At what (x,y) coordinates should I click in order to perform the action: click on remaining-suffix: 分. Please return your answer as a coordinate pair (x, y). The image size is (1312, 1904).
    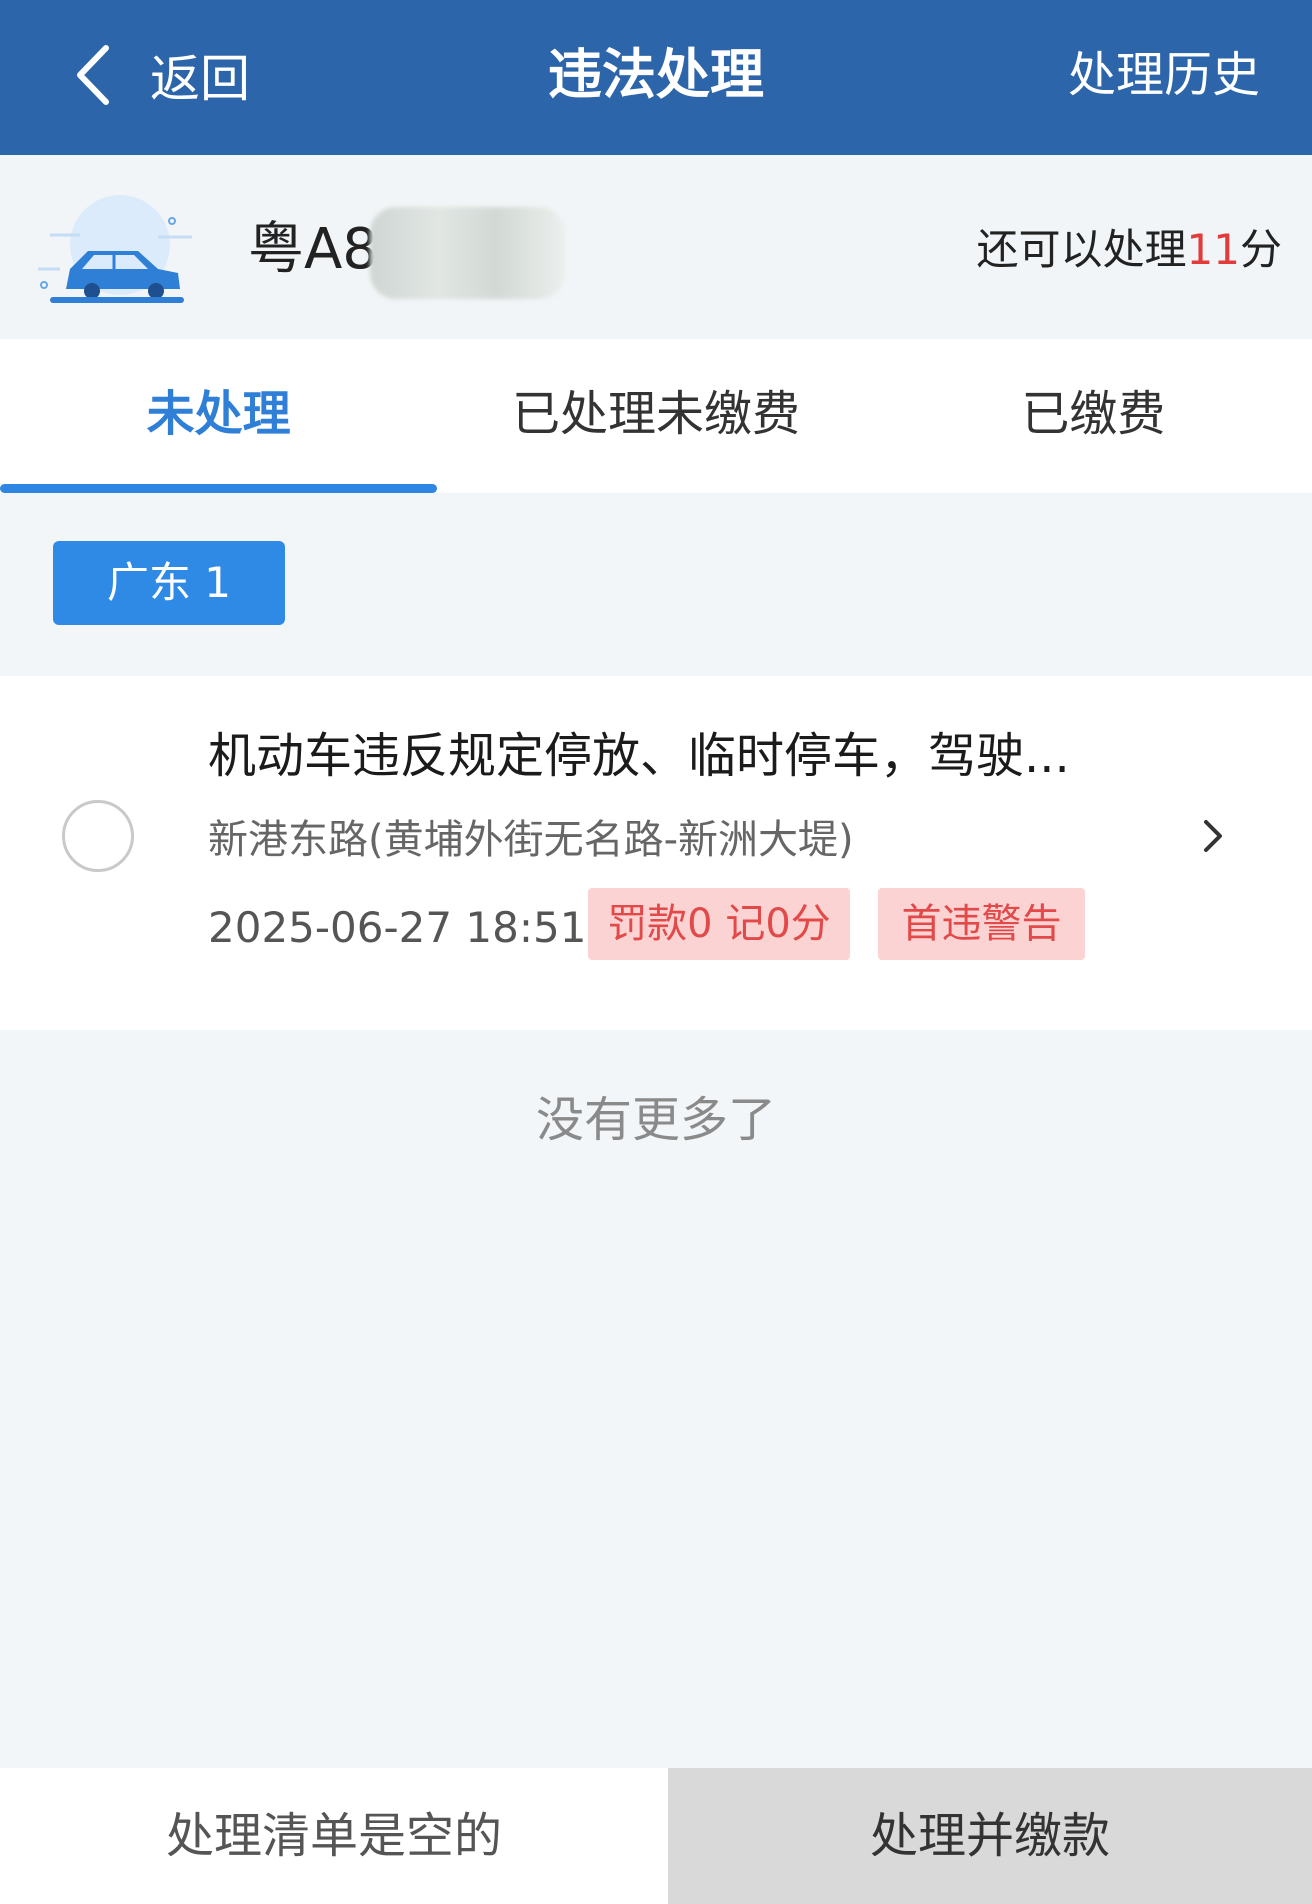
    Looking at the image, I should click on (1260, 249).